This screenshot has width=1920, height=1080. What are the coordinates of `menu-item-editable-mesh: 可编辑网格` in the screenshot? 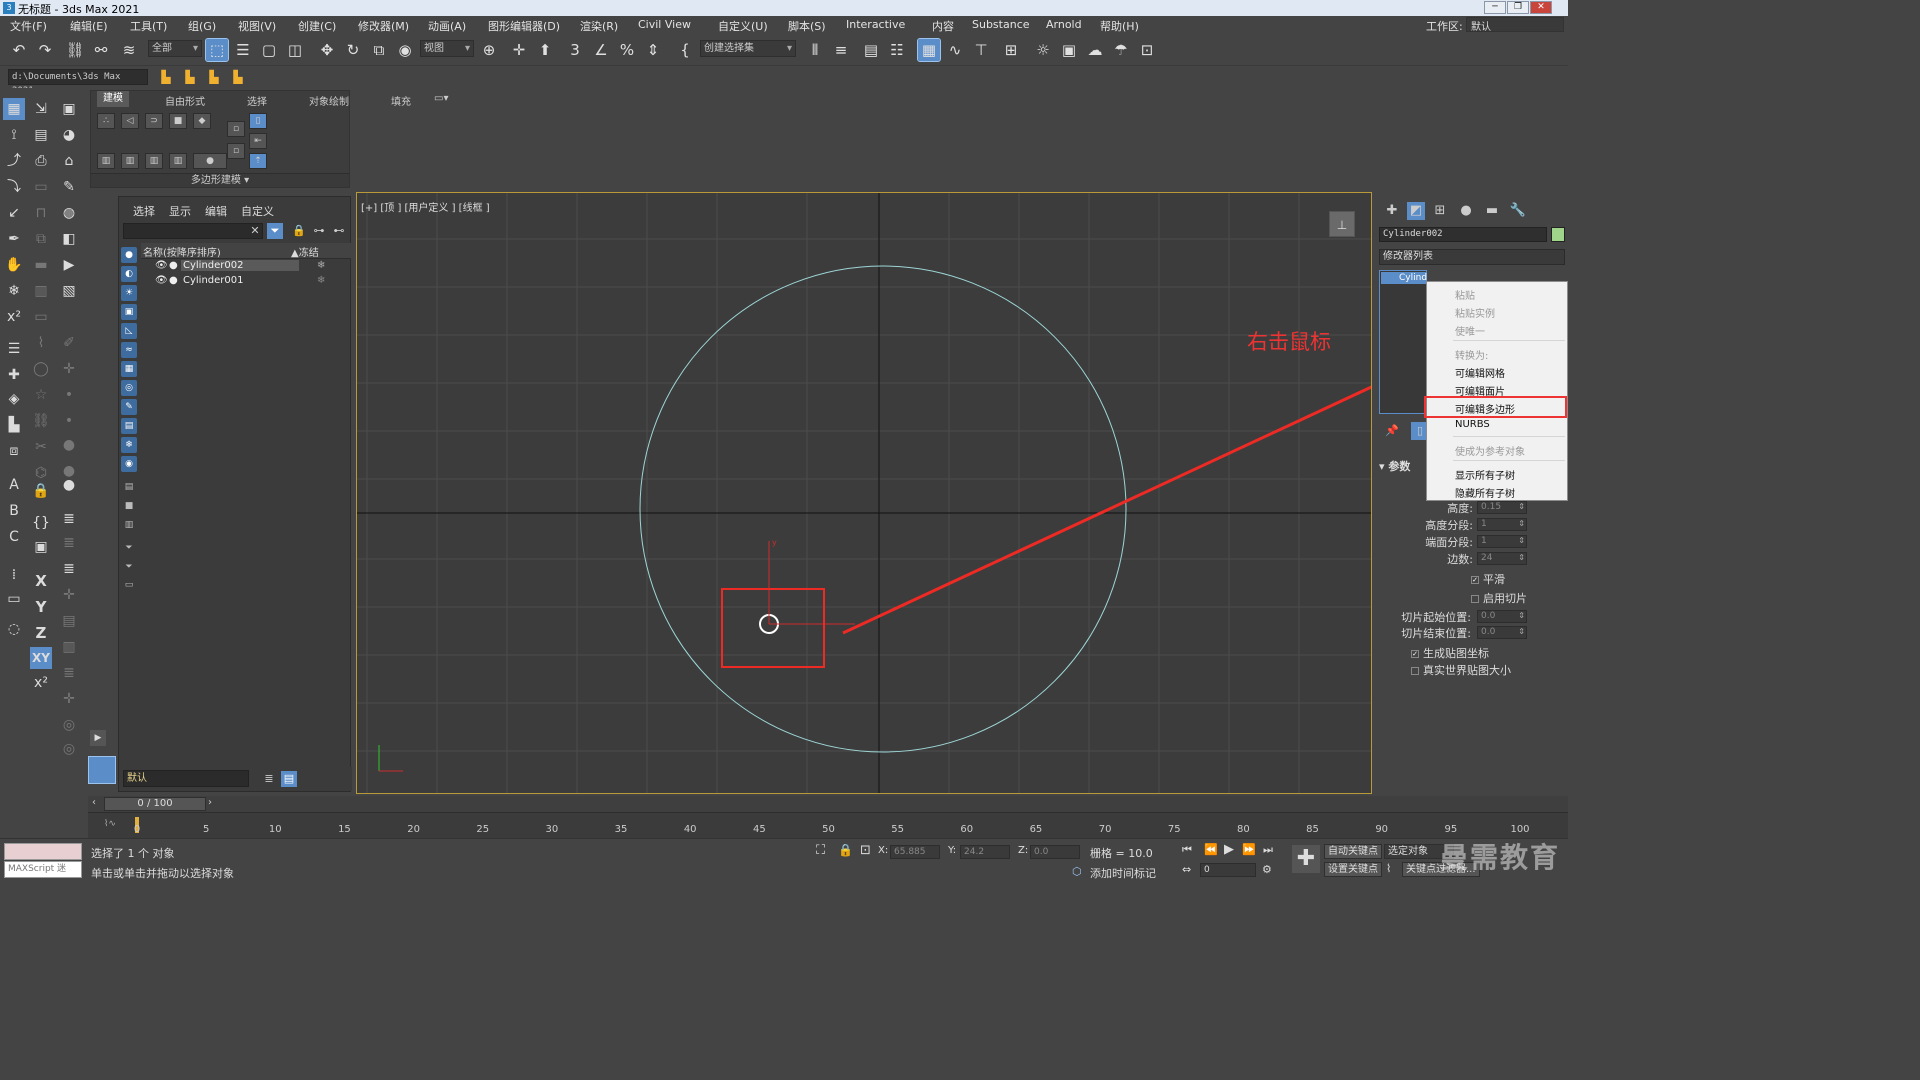 It's located at (1480, 372).